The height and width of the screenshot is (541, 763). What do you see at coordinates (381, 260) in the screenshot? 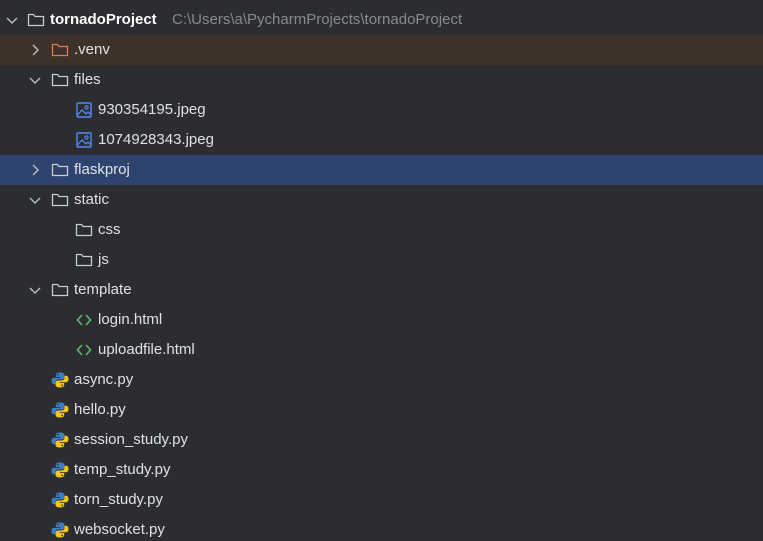
I see `tree-row-js: js` at bounding box center [381, 260].